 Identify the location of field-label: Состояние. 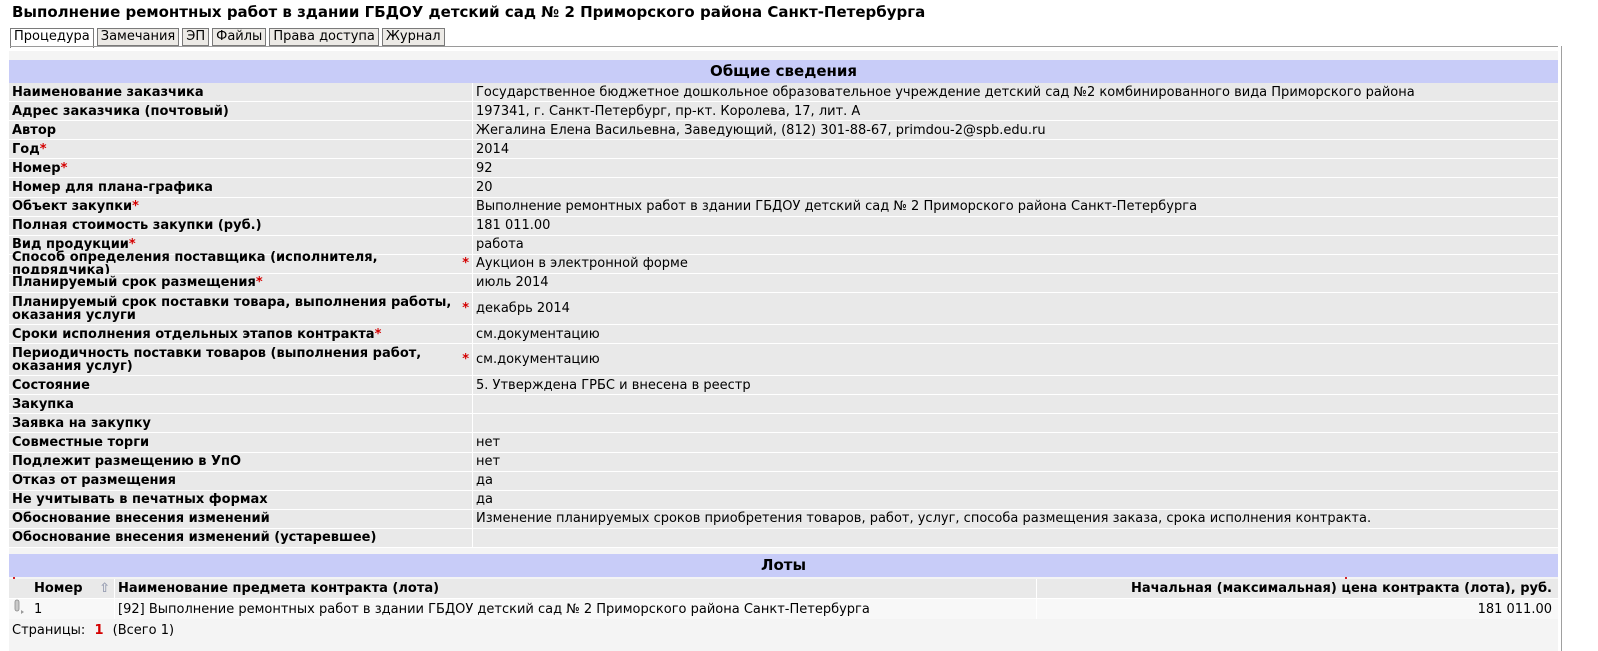
(241, 385).